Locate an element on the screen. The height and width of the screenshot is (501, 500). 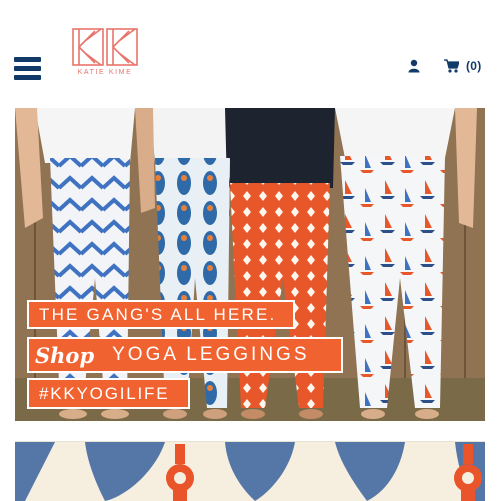
brand-logo: KATIE KIME is located at coordinates (105, 53).